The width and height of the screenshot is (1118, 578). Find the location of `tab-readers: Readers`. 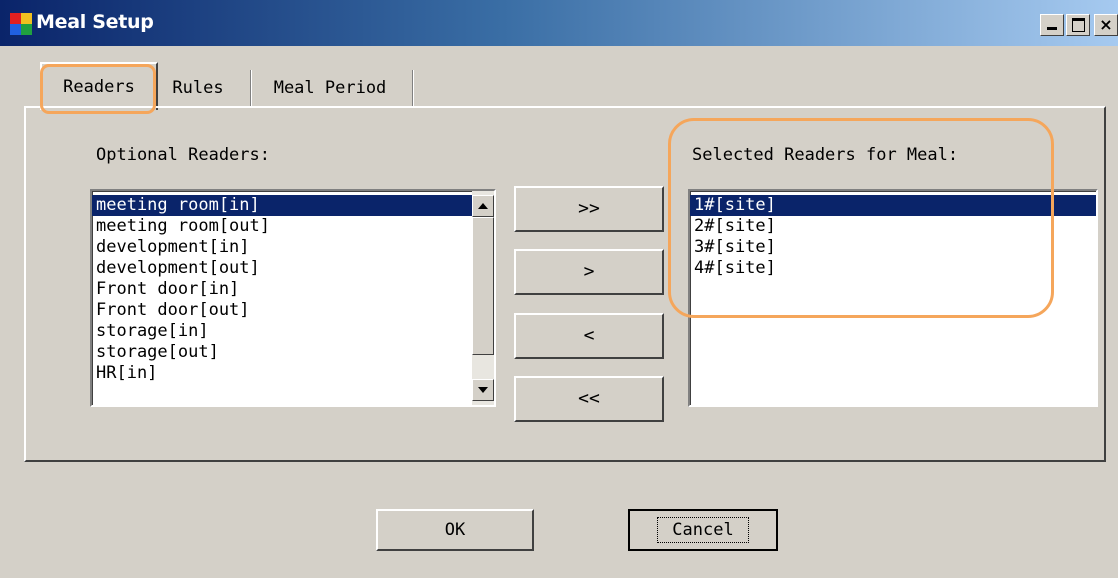

tab-readers: Readers is located at coordinates (99, 86).